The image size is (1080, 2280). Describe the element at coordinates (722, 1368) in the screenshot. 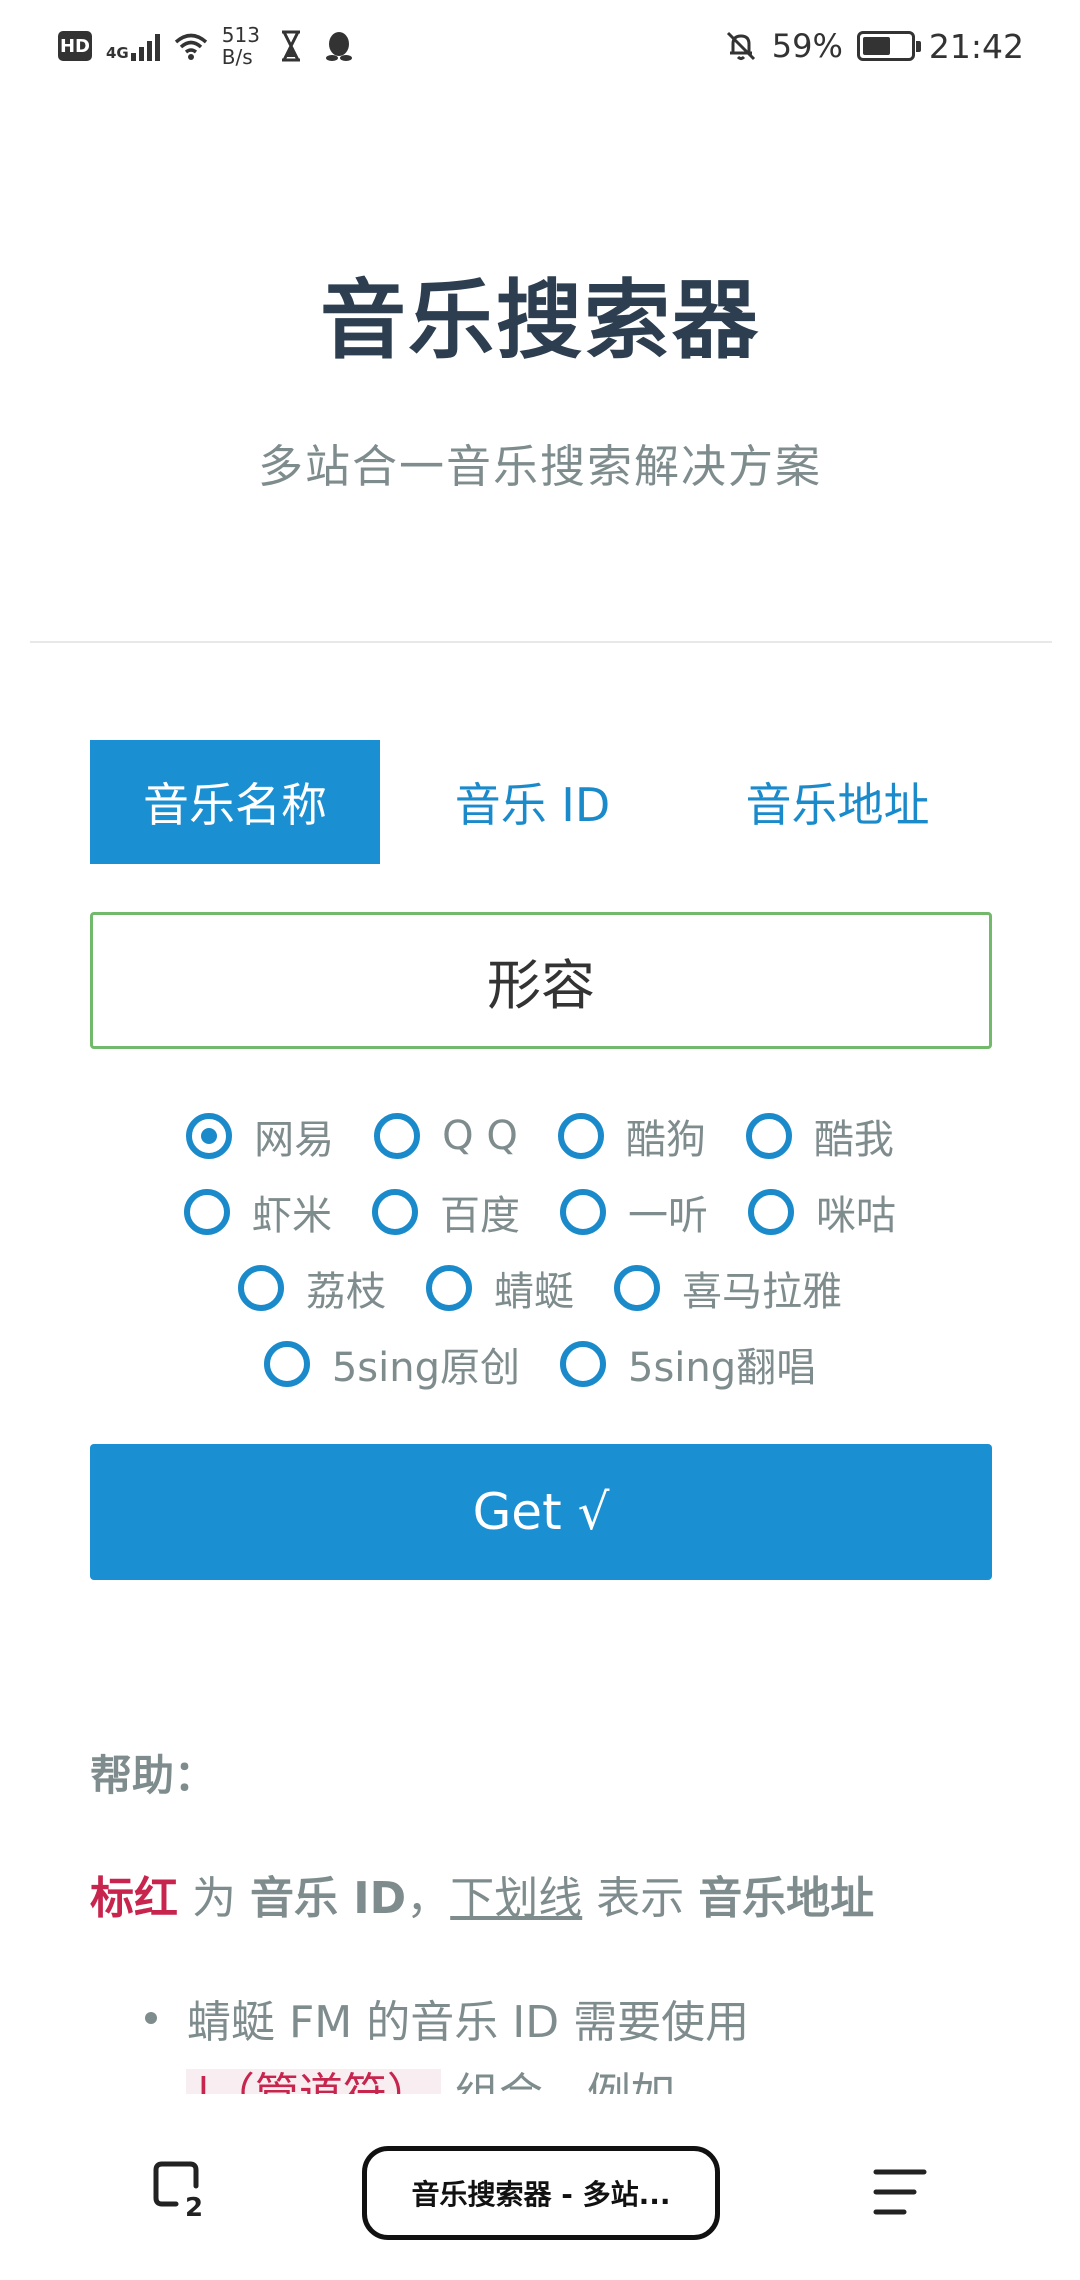

I see `source-label: 5sing翻唱` at that location.